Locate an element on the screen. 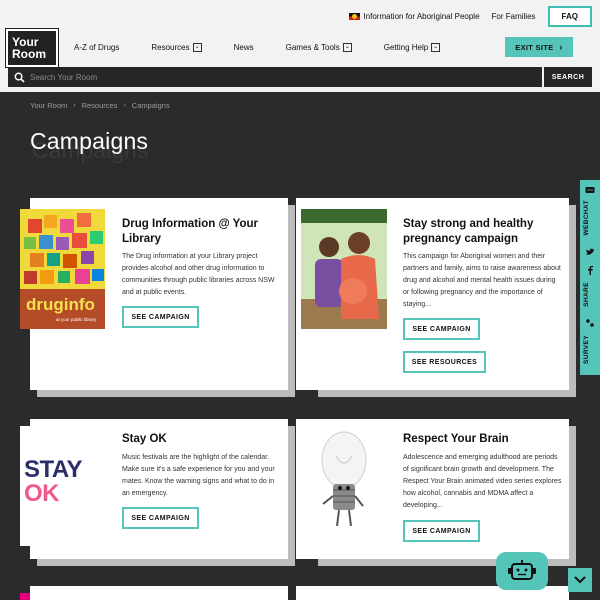  lightbulb-character-image is located at coordinates (344, 479).